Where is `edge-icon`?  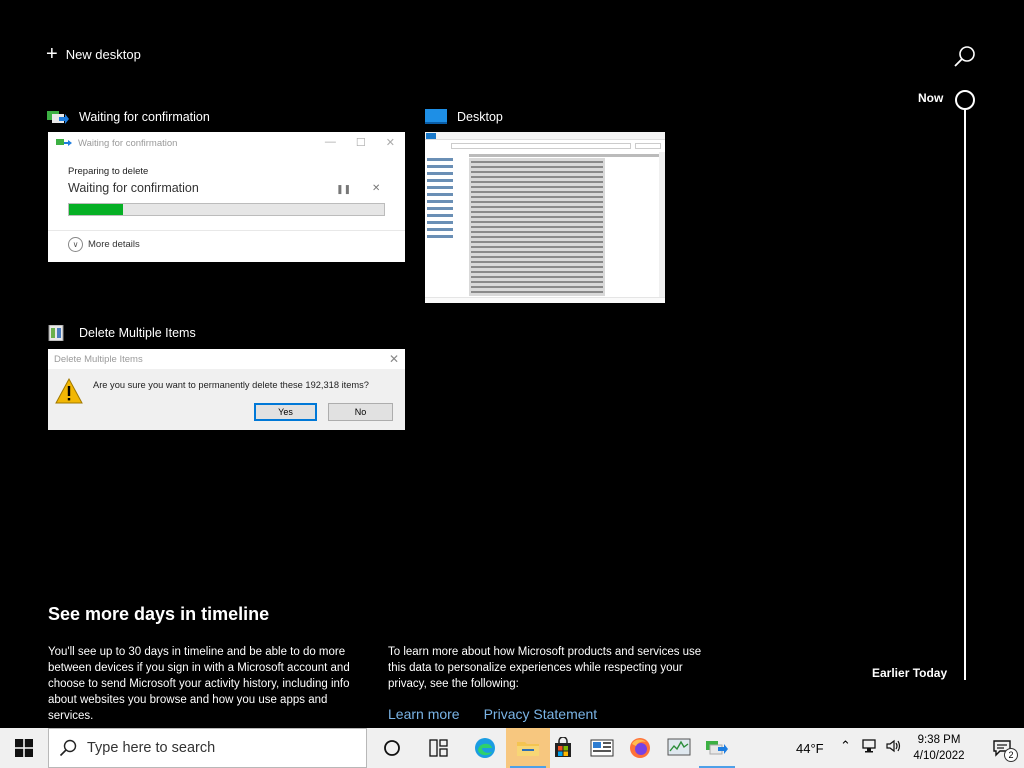
edge-icon is located at coordinates (485, 748).